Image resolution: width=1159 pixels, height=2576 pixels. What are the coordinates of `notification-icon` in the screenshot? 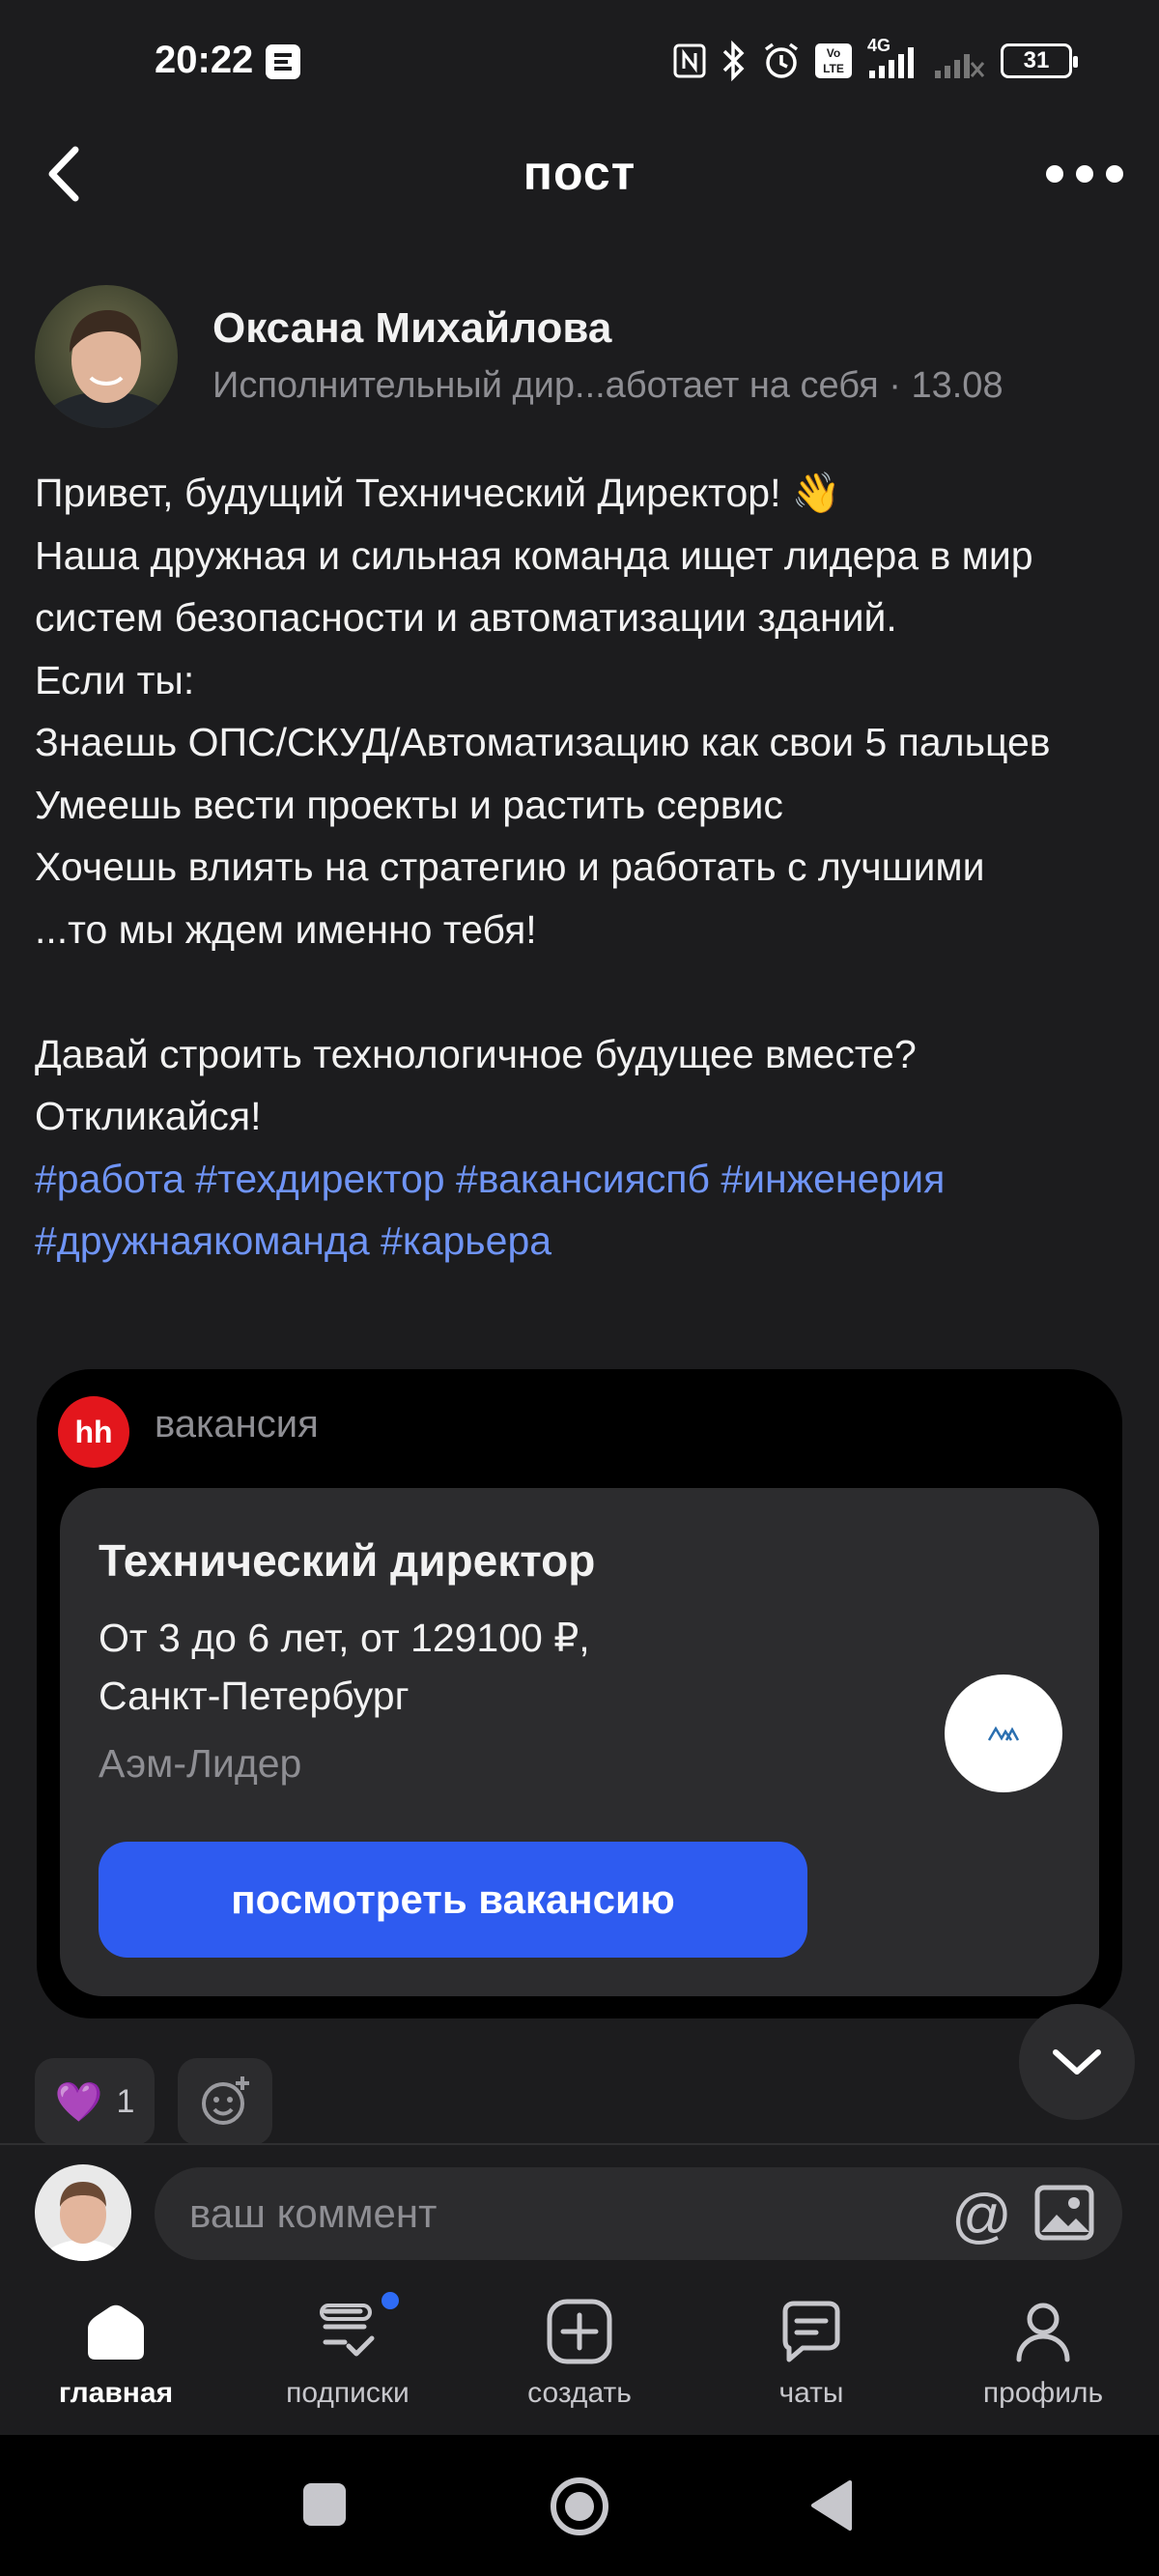 It's located at (283, 62).